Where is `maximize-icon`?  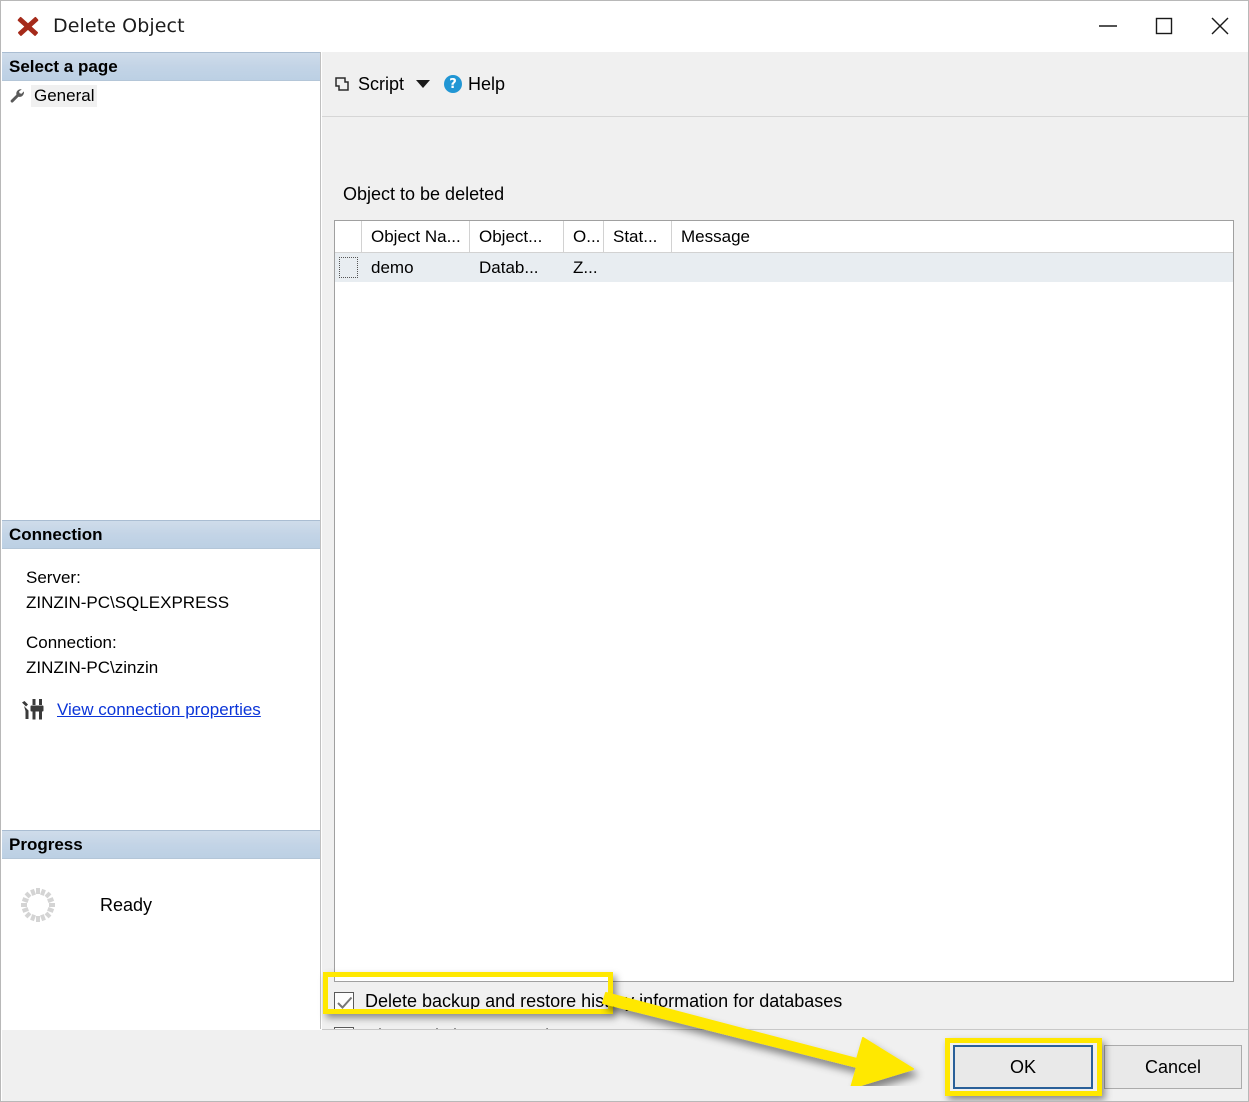 maximize-icon is located at coordinates (1164, 26).